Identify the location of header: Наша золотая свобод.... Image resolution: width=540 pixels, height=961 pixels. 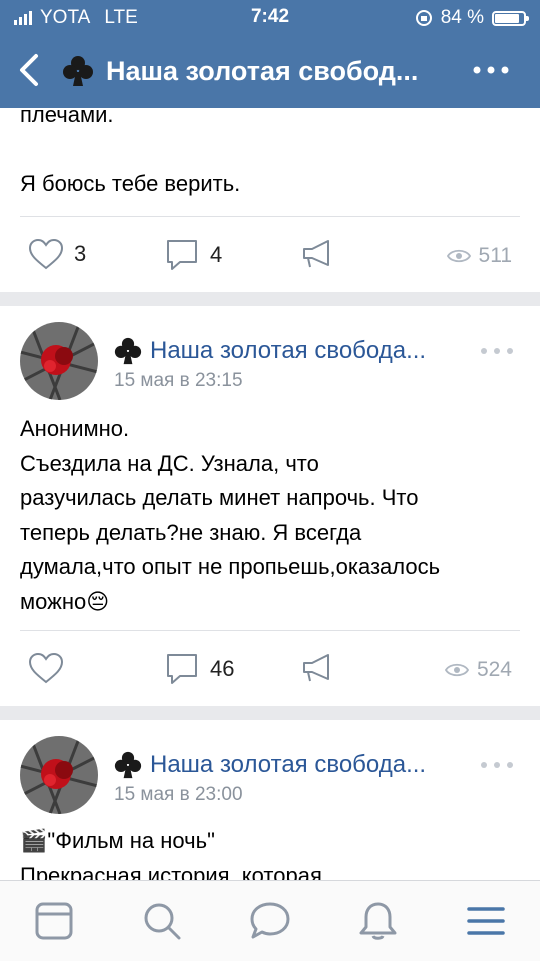
(270, 71).